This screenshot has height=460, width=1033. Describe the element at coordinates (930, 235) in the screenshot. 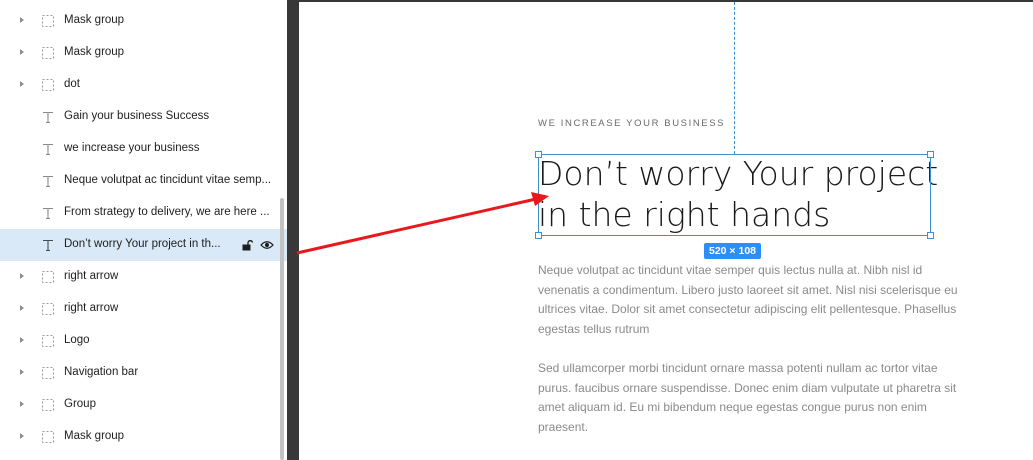

I see `resize-handle-bottom-right` at that location.